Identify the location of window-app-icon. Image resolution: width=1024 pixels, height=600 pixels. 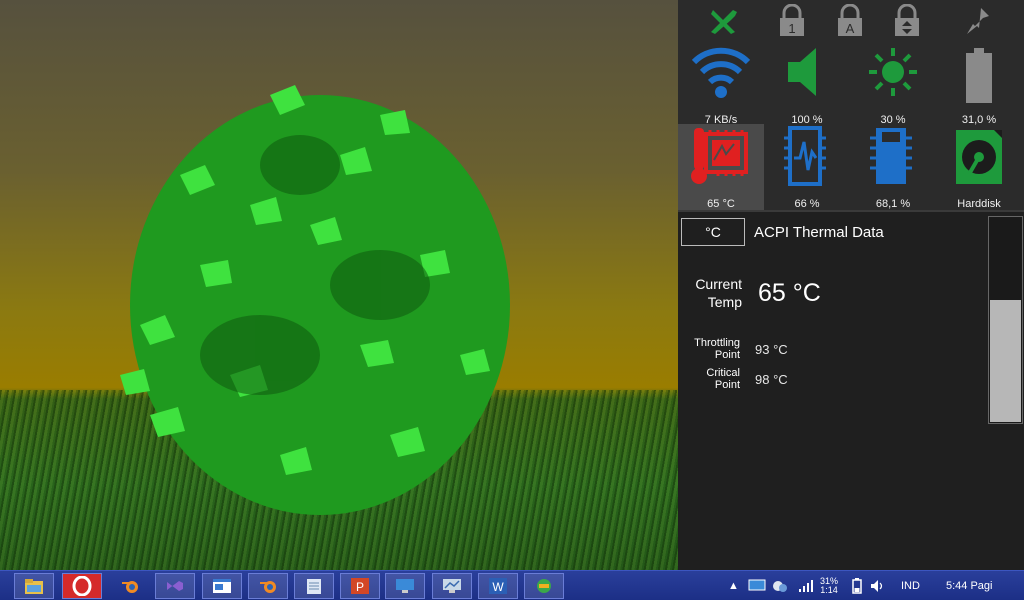
(222, 586).